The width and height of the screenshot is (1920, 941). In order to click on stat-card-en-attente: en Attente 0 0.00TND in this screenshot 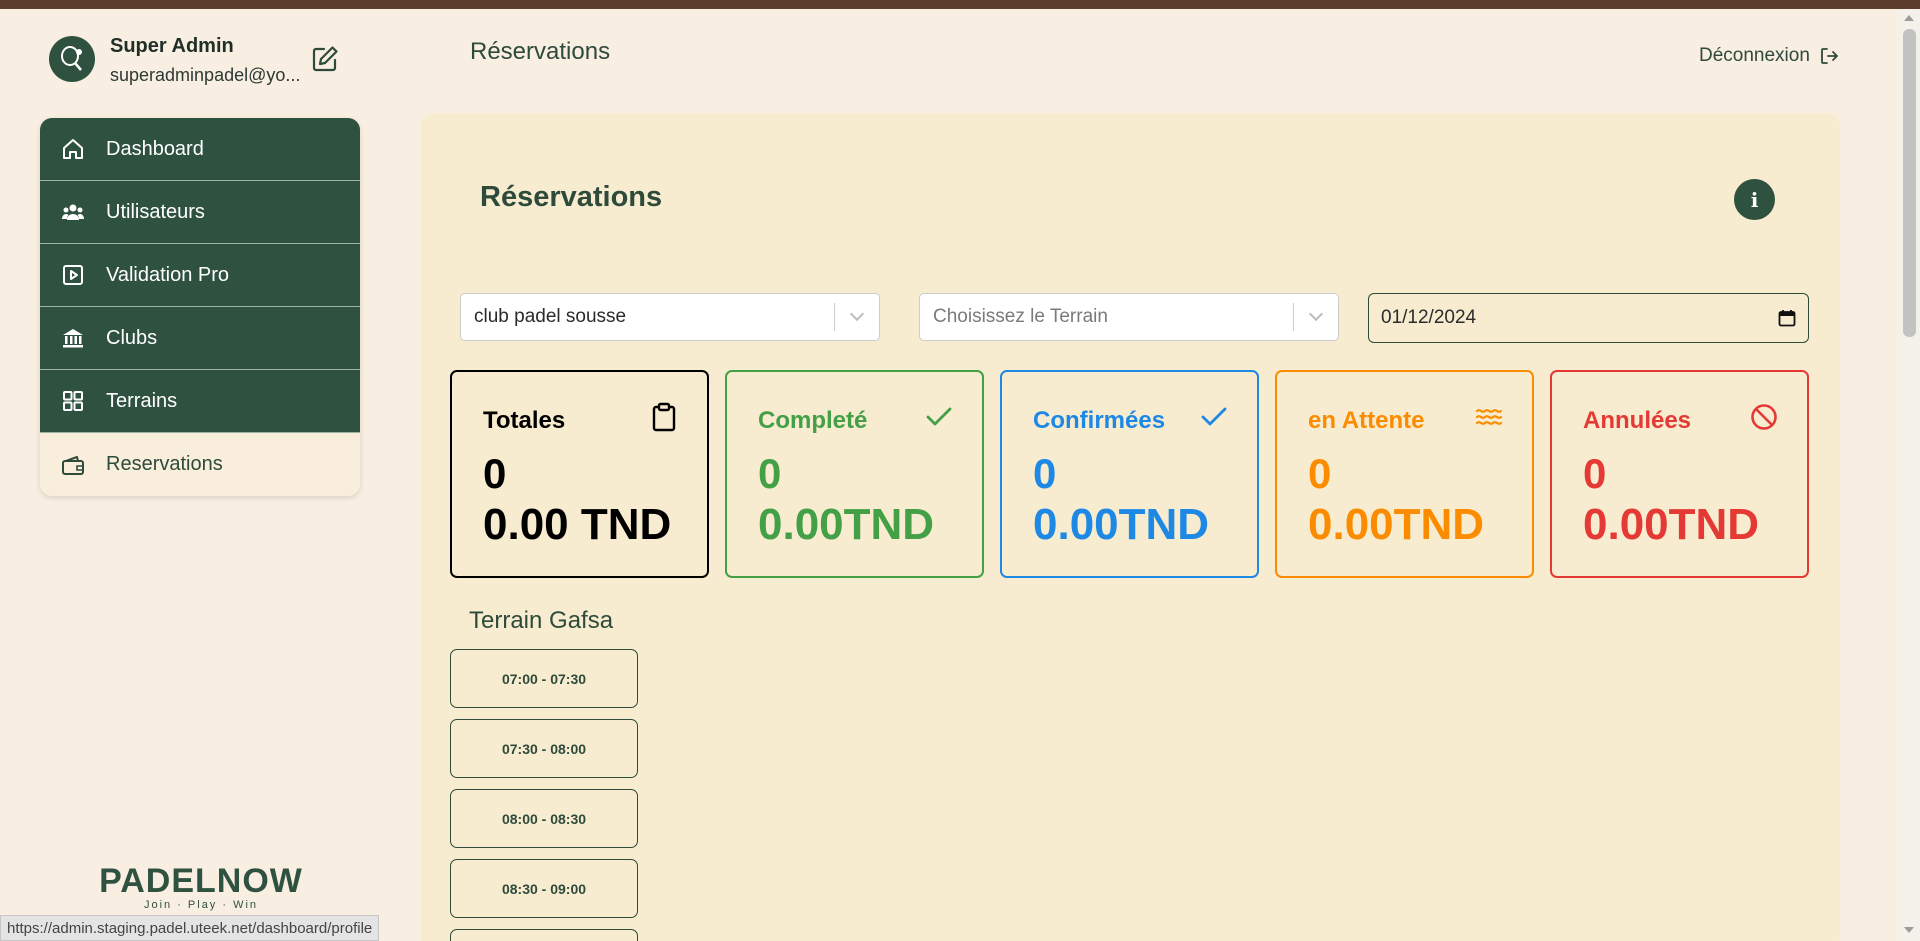, I will do `click(1404, 474)`.